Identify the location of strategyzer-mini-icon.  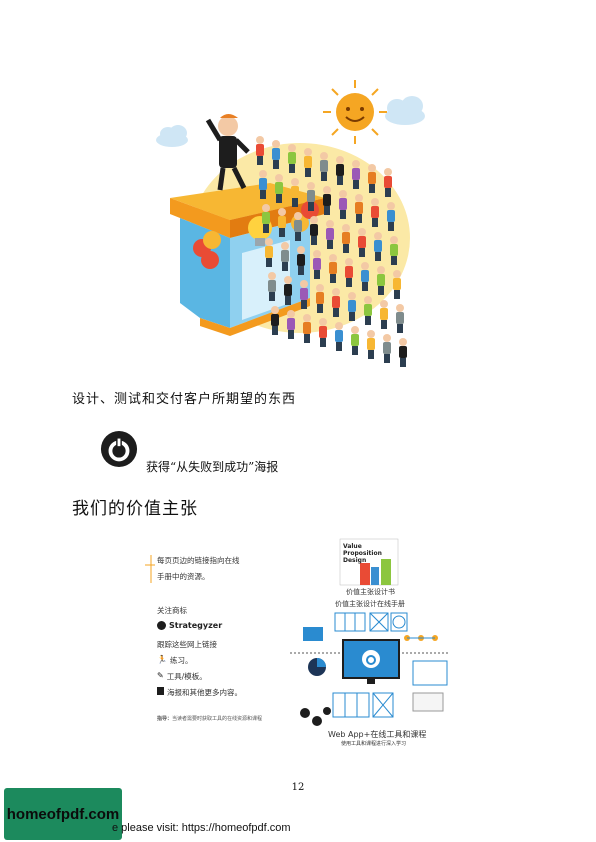
(161, 625).